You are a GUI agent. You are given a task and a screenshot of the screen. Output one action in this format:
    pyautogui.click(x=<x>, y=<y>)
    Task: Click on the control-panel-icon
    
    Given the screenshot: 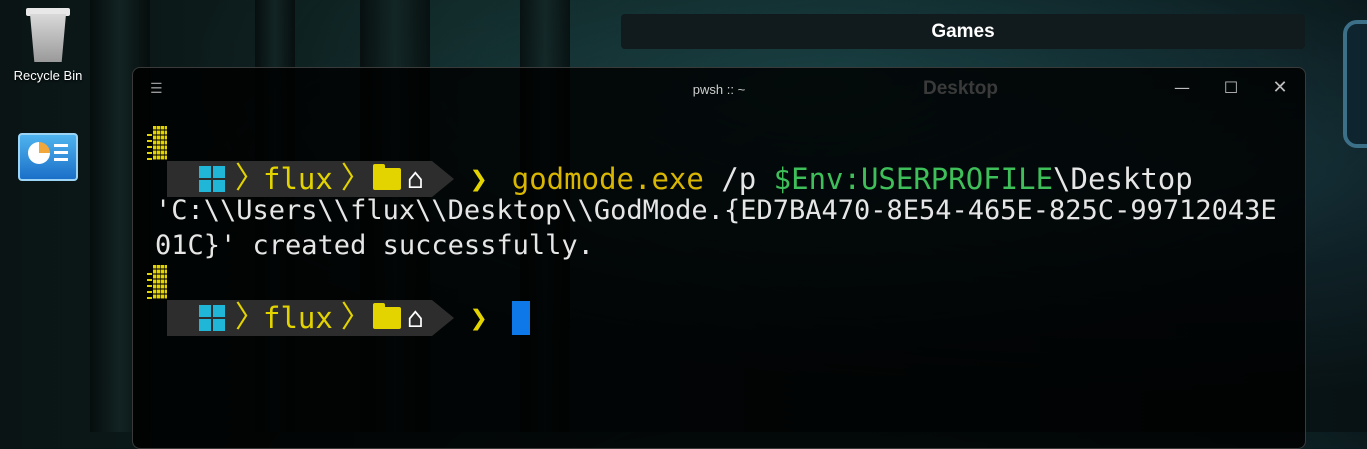 What is the action you would take?
    pyautogui.click(x=48, y=157)
    